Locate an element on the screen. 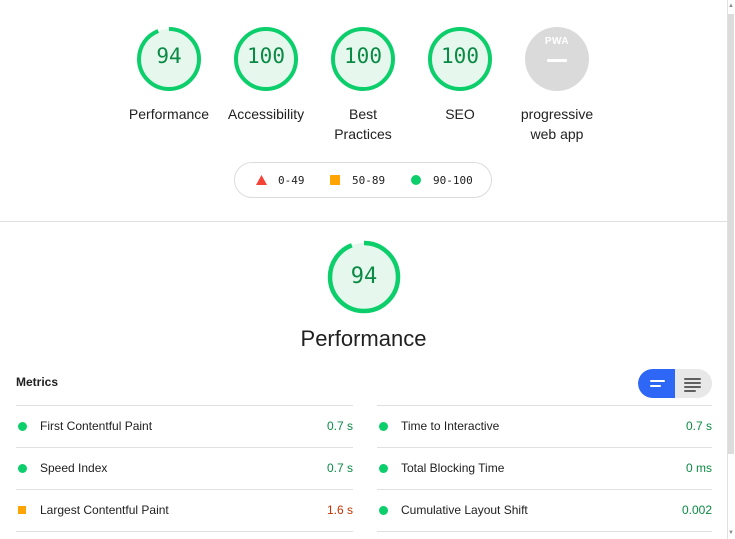  gauge-performance: 94 Performance is located at coordinates (169, 75).